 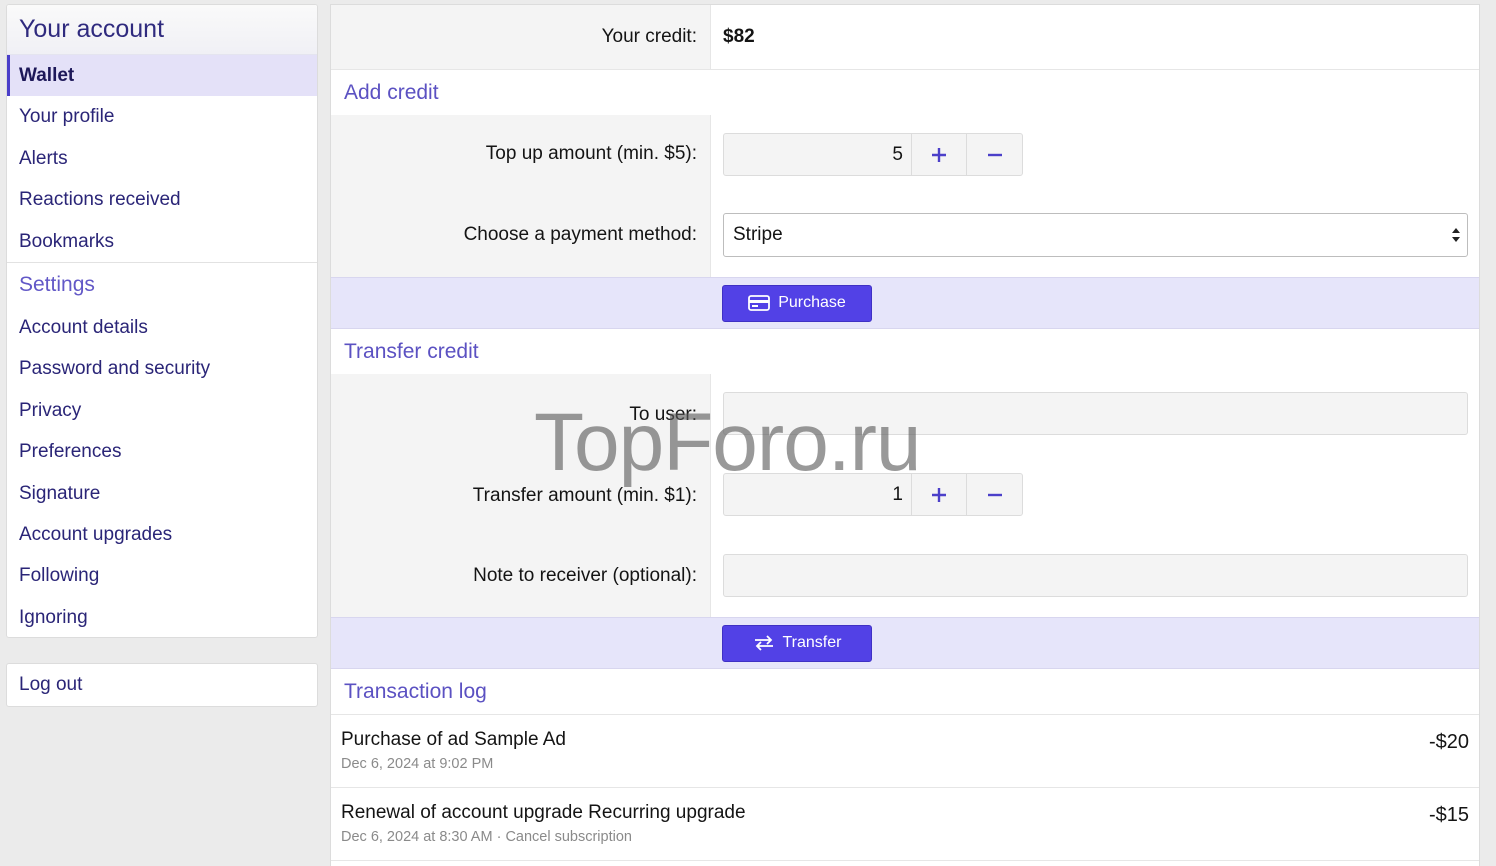 I want to click on sidebar-item-wallet: Wallet, so click(x=162, y=76).